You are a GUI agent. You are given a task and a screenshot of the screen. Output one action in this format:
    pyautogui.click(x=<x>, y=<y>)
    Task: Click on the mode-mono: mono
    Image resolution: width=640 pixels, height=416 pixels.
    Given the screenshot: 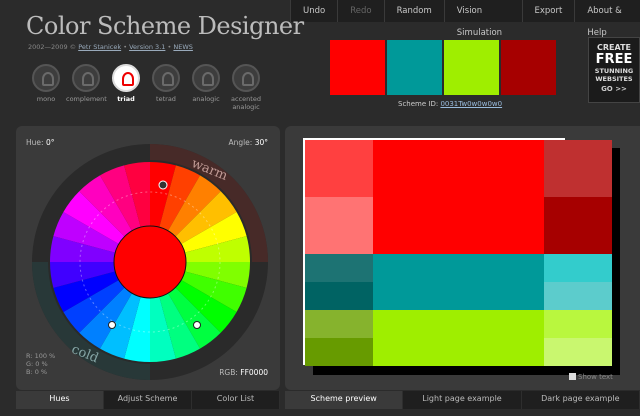 What is the action you would take?
    pyautogui.click(x=46, y=87)
    